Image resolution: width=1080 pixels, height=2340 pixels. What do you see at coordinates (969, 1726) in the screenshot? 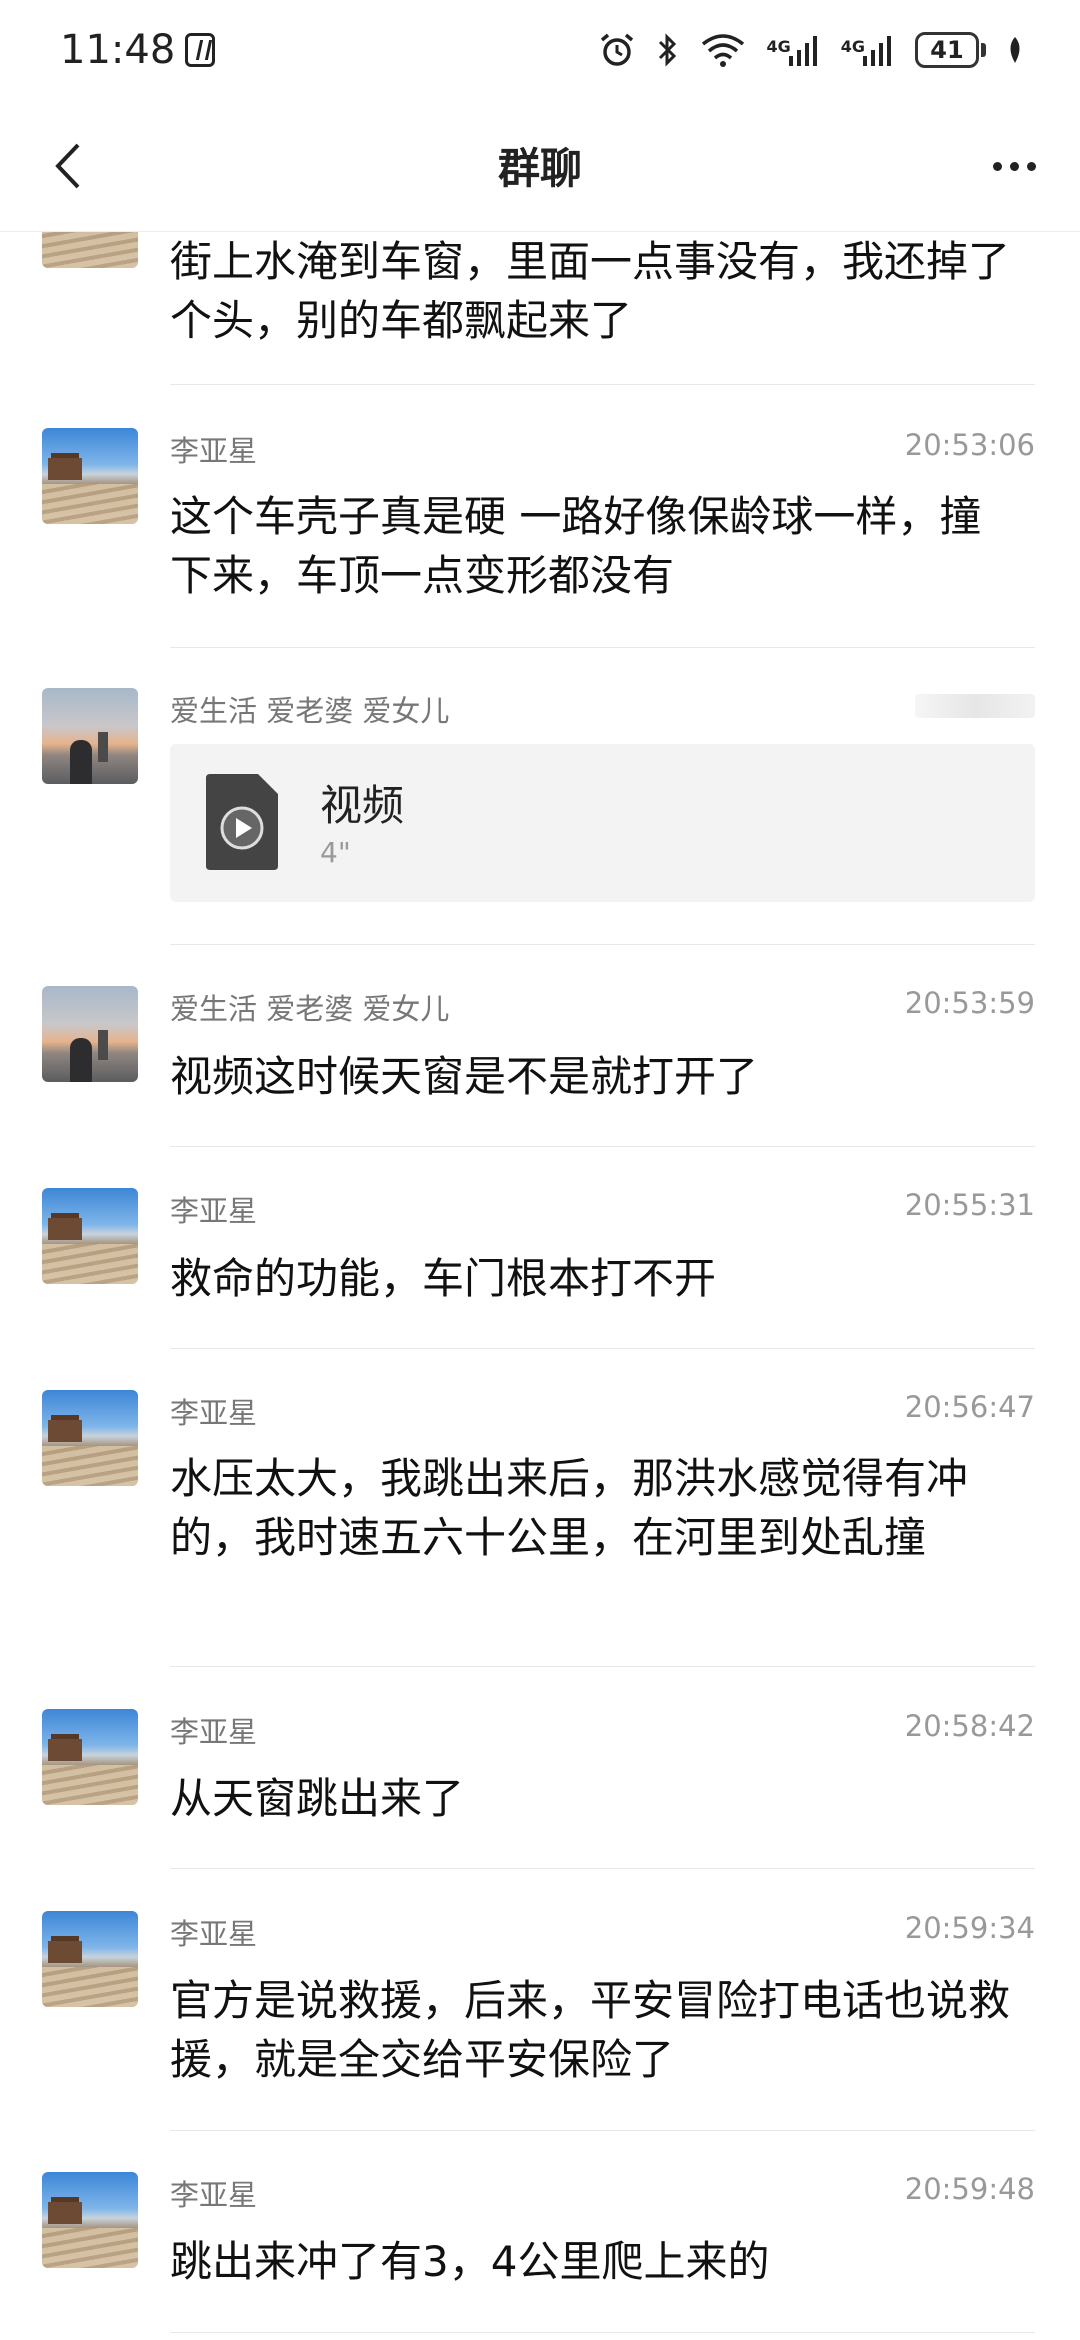
I see `message-time: 20:58:42` at bounding box center [969, 1726].